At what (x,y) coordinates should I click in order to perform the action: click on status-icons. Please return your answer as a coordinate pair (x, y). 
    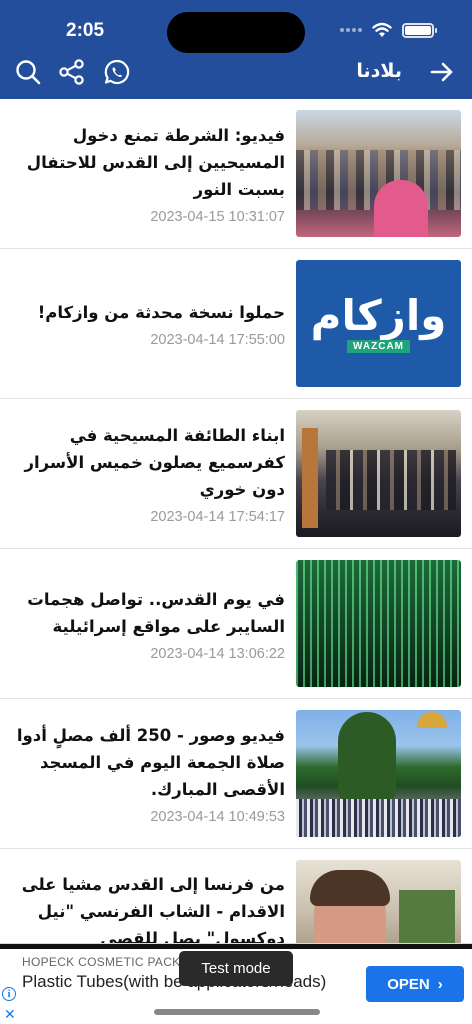
    Looking at the image, I should click on (388, 30).